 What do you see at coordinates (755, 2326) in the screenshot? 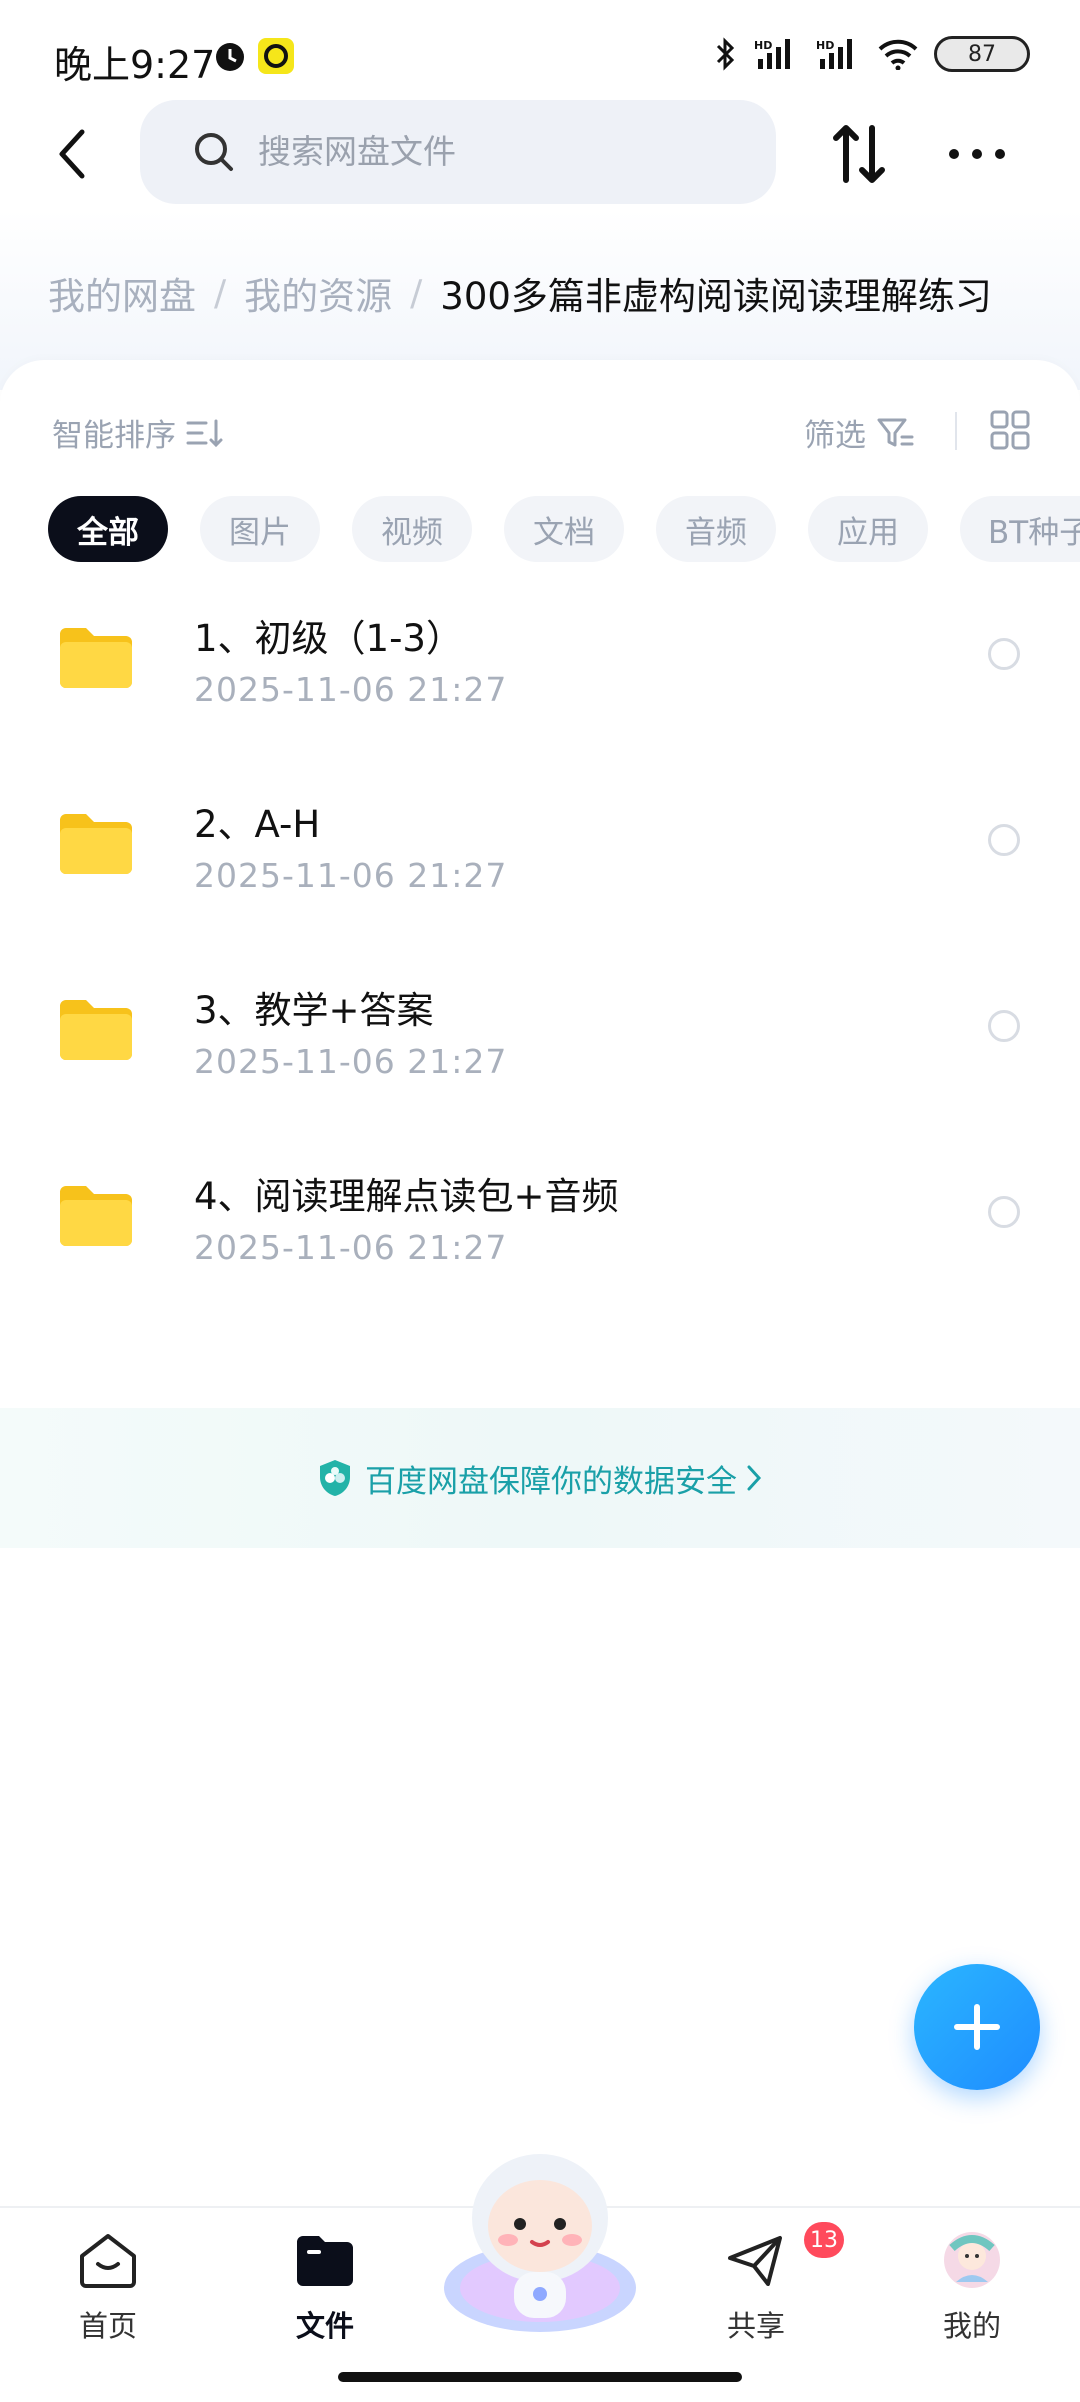
I see `nav-share-label: 共享` at bounding box center [755, 2326].